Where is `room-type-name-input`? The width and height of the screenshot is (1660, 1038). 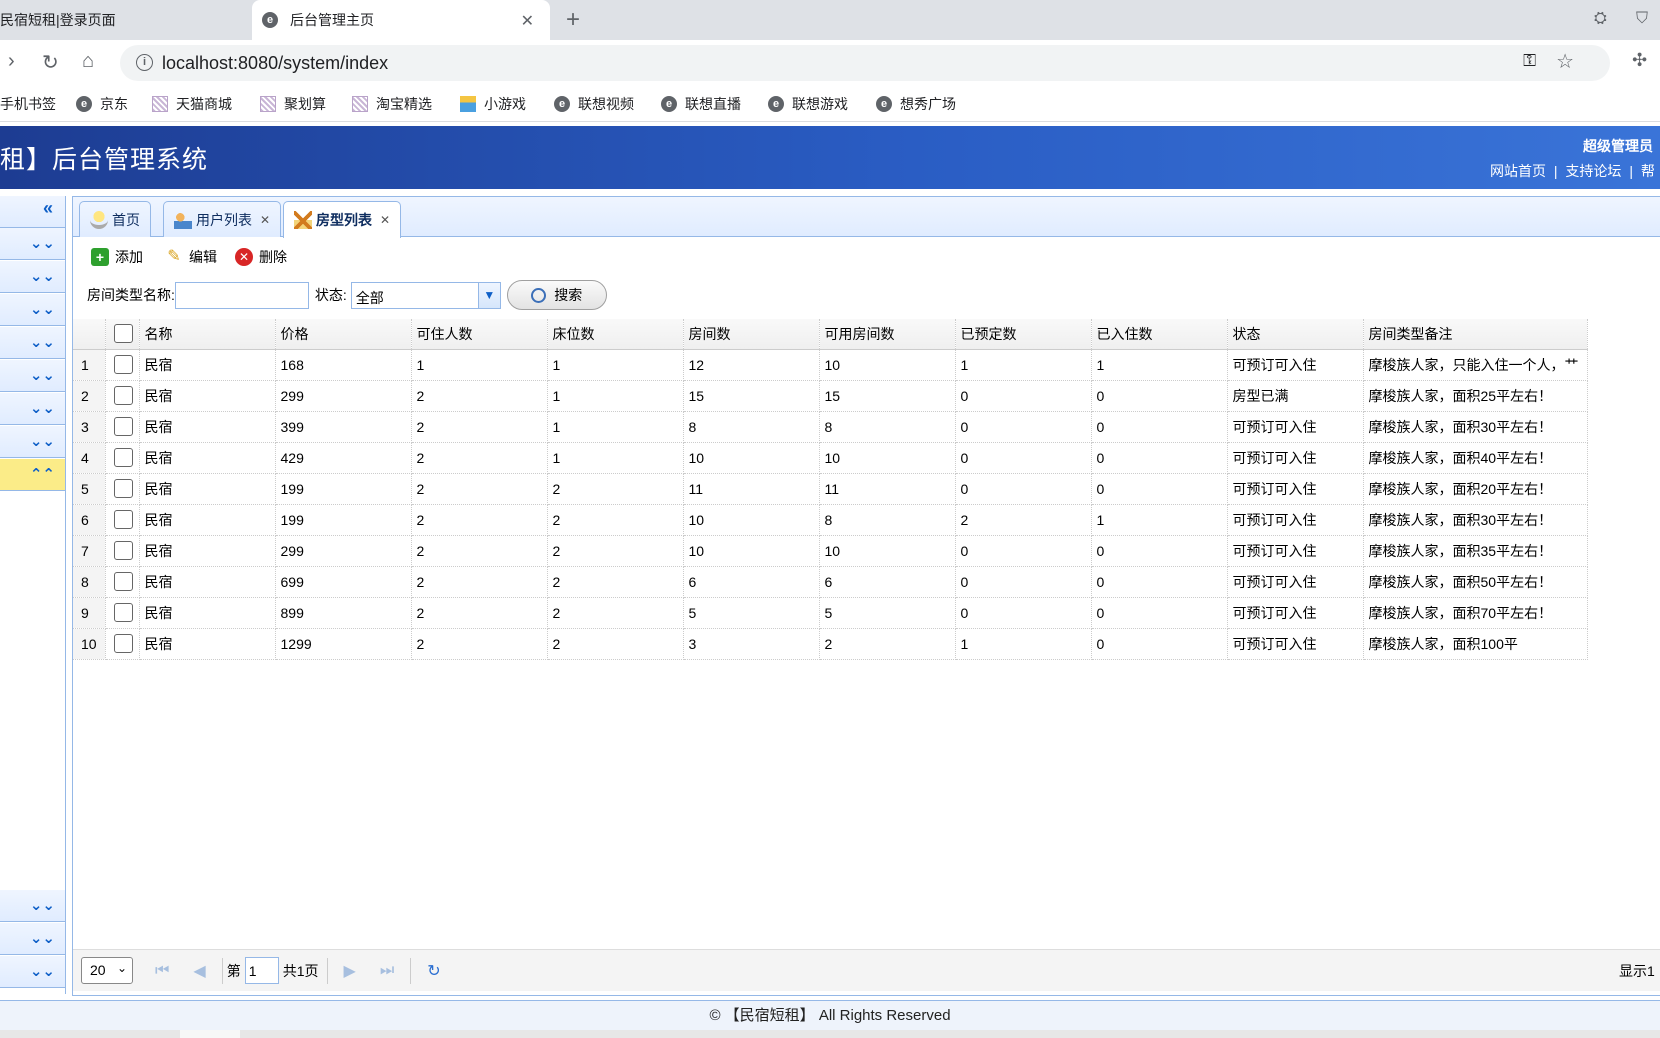
room-type-name-input is located at coordinates (241, 295).